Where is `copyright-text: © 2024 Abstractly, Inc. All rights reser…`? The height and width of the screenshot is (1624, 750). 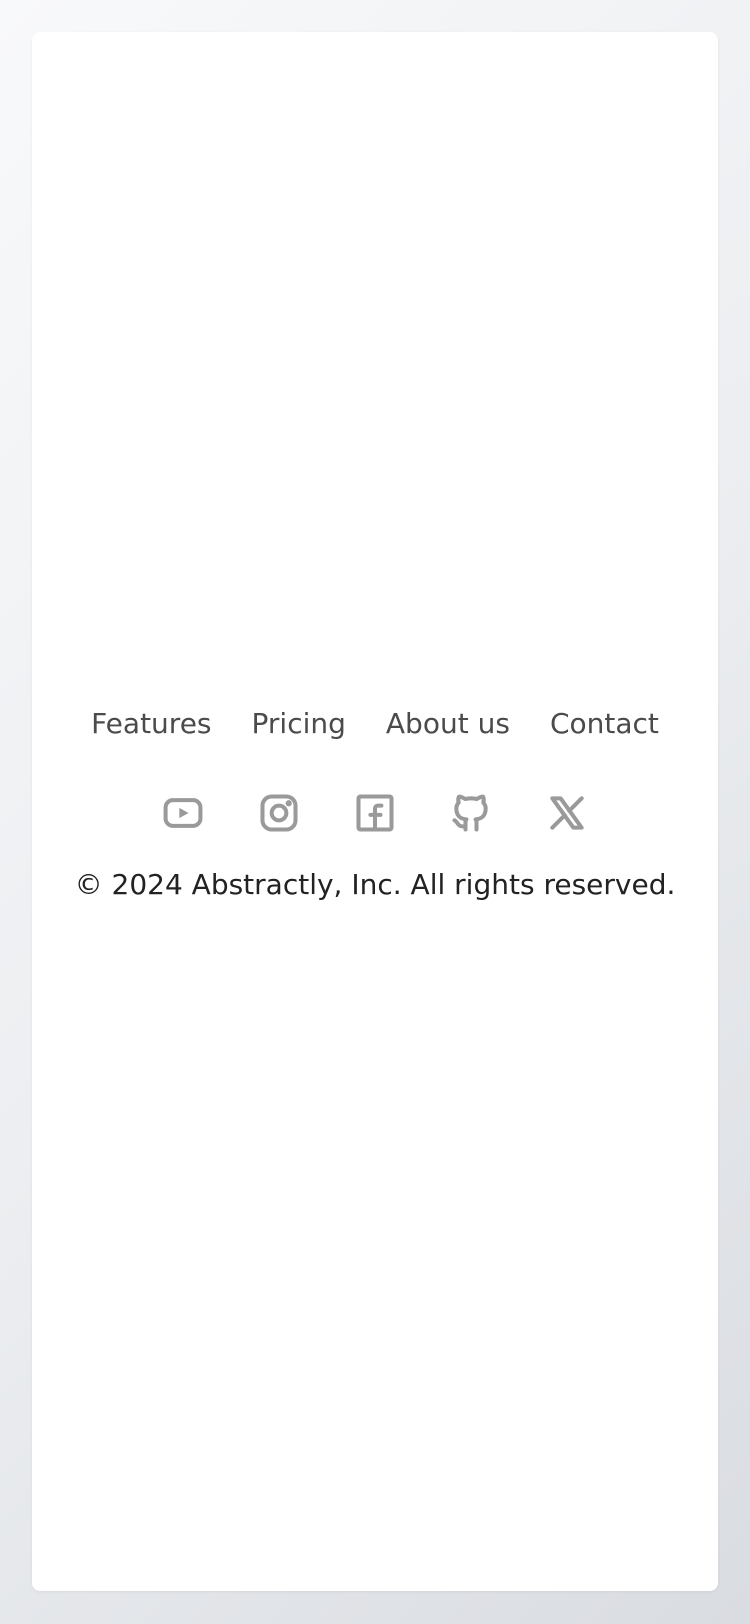
copyright-text: © 2024 Abstractly, Inc. All rights reser… is located at coordinates (375, 884).